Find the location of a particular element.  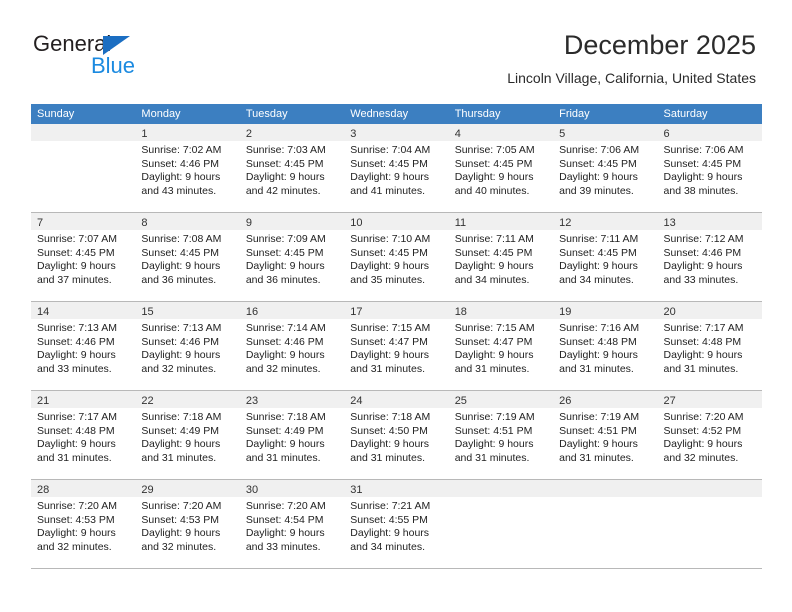

sunset-text: Sunset: 4:53 PM is located at coordinates (76, 519).